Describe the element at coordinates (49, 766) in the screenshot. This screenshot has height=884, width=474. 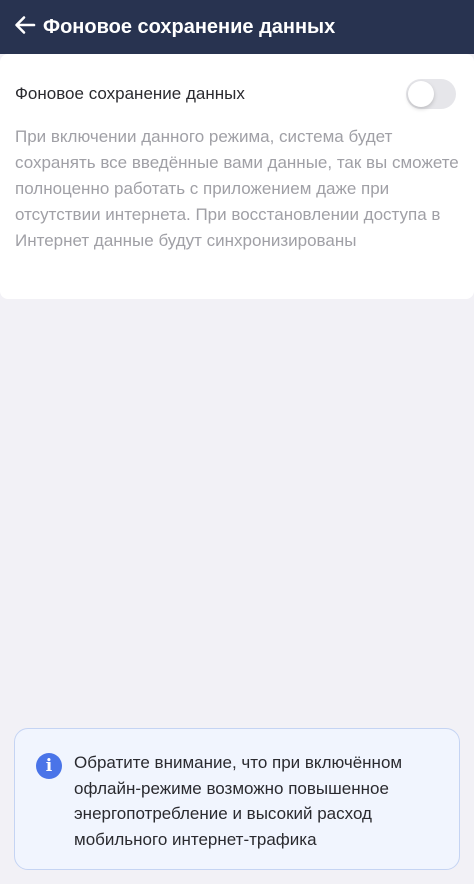
I see `info-icon: i` at that location.